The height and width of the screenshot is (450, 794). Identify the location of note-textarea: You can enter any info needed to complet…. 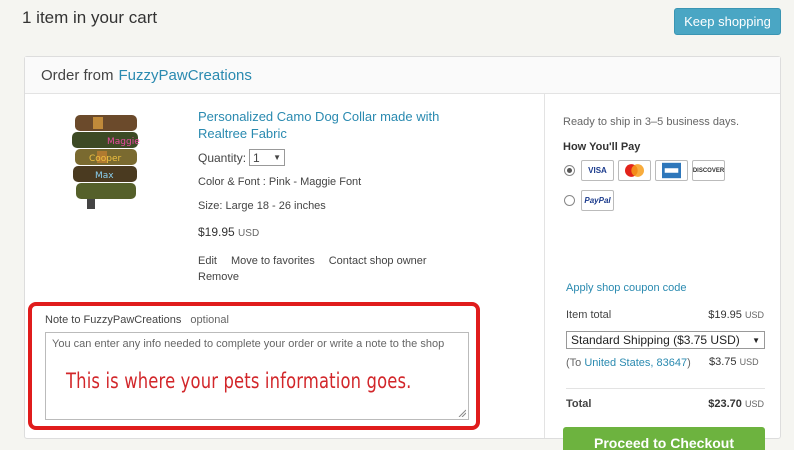
(257, 376).